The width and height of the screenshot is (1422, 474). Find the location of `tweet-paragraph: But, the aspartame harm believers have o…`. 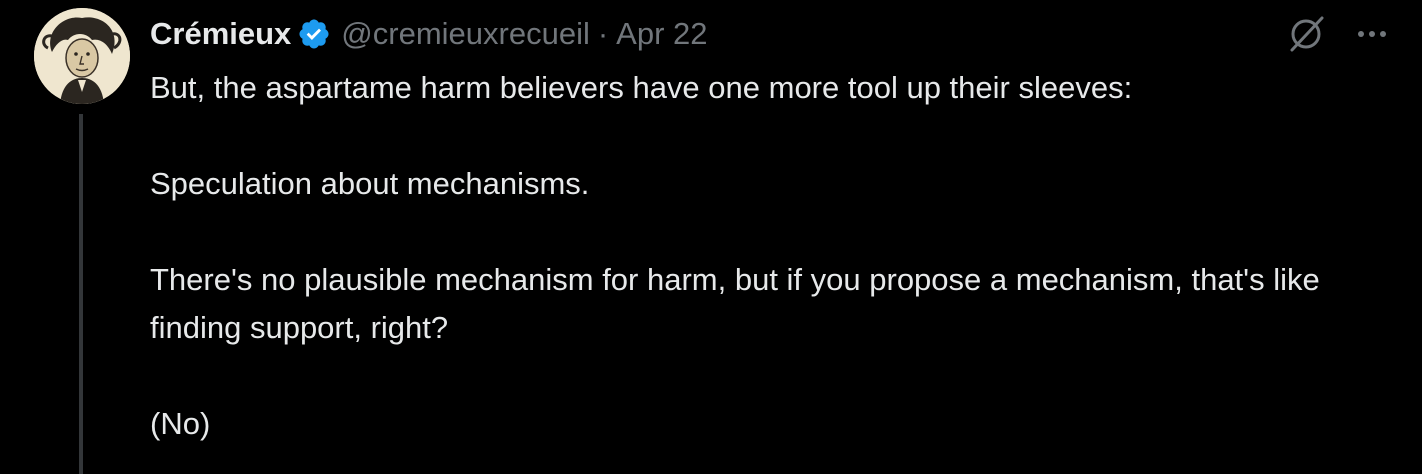

tweet-paragraph: But, the aspartame harm believers have o… is located at coordinates (641, 87).